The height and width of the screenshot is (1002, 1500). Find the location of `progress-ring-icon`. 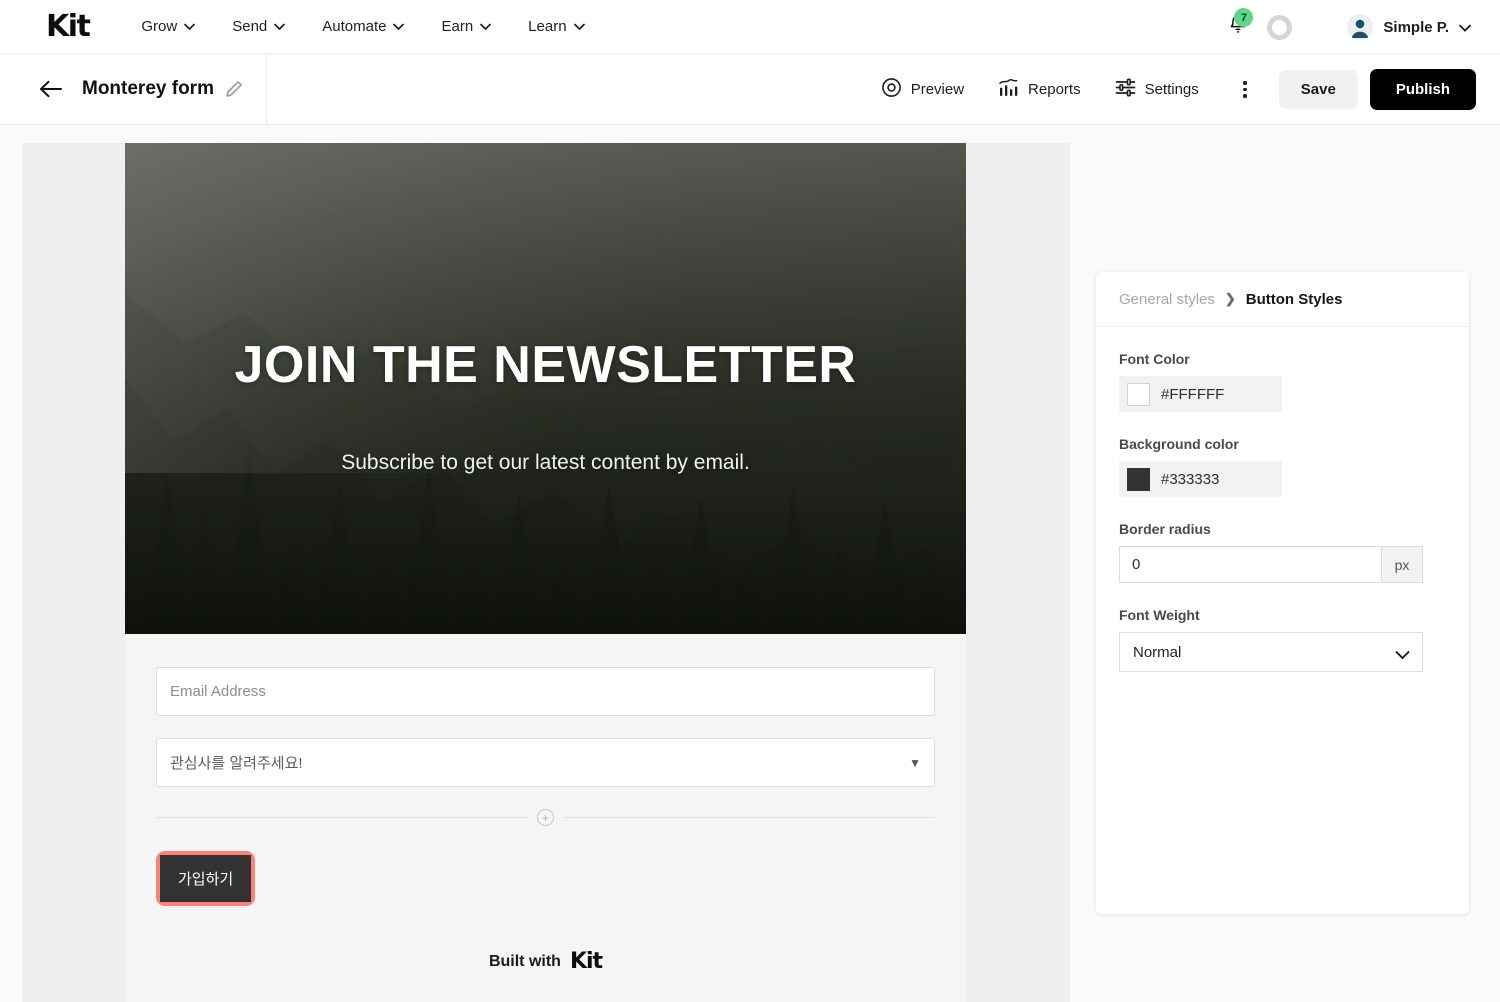

progress-ring-icon is located at coordinates (1280, 27).